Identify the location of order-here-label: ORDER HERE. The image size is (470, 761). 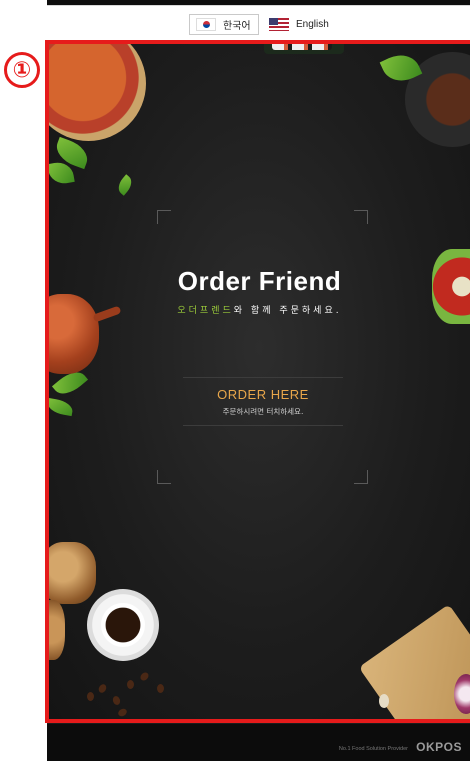
(263, 394).